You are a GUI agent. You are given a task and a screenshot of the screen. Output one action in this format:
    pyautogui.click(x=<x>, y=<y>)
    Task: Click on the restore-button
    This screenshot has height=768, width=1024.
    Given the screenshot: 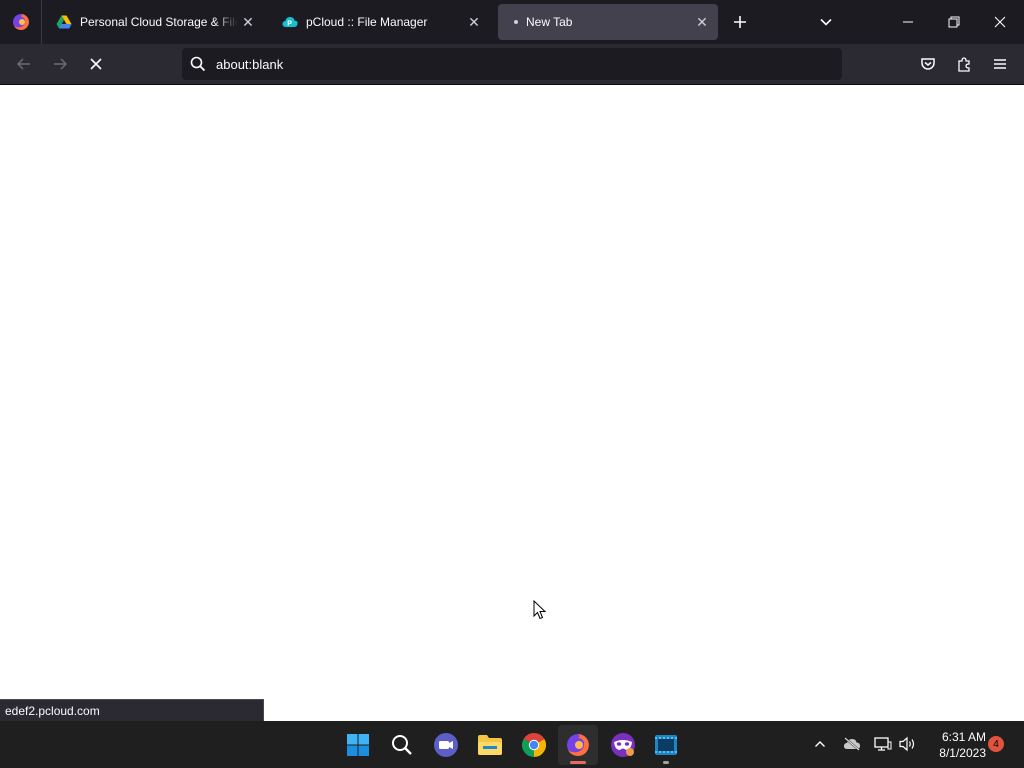 What is the action you would take?
    pyautogui.click(x=954, y=22)
    